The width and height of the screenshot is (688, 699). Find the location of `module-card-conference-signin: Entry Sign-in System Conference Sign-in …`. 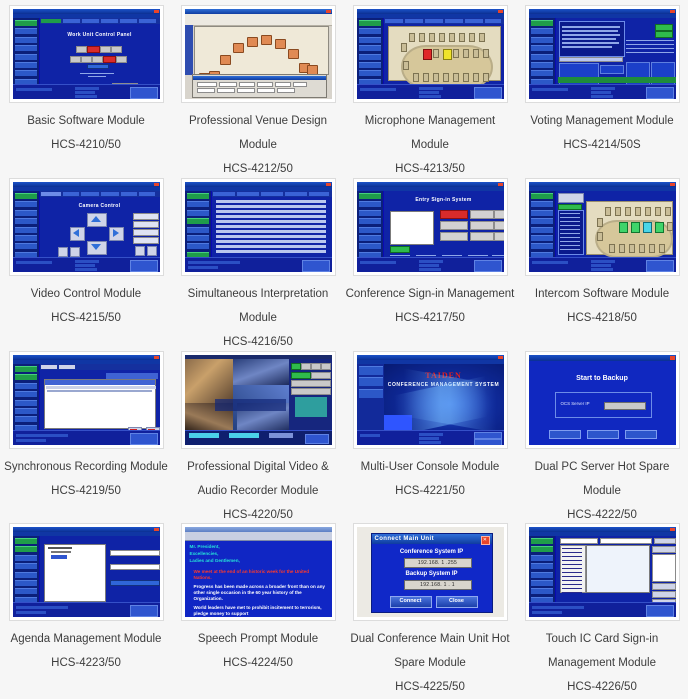

module-card-conference-signin: Entry Sign-in System Conference Sign-in … is located at coordinates (430, 259).